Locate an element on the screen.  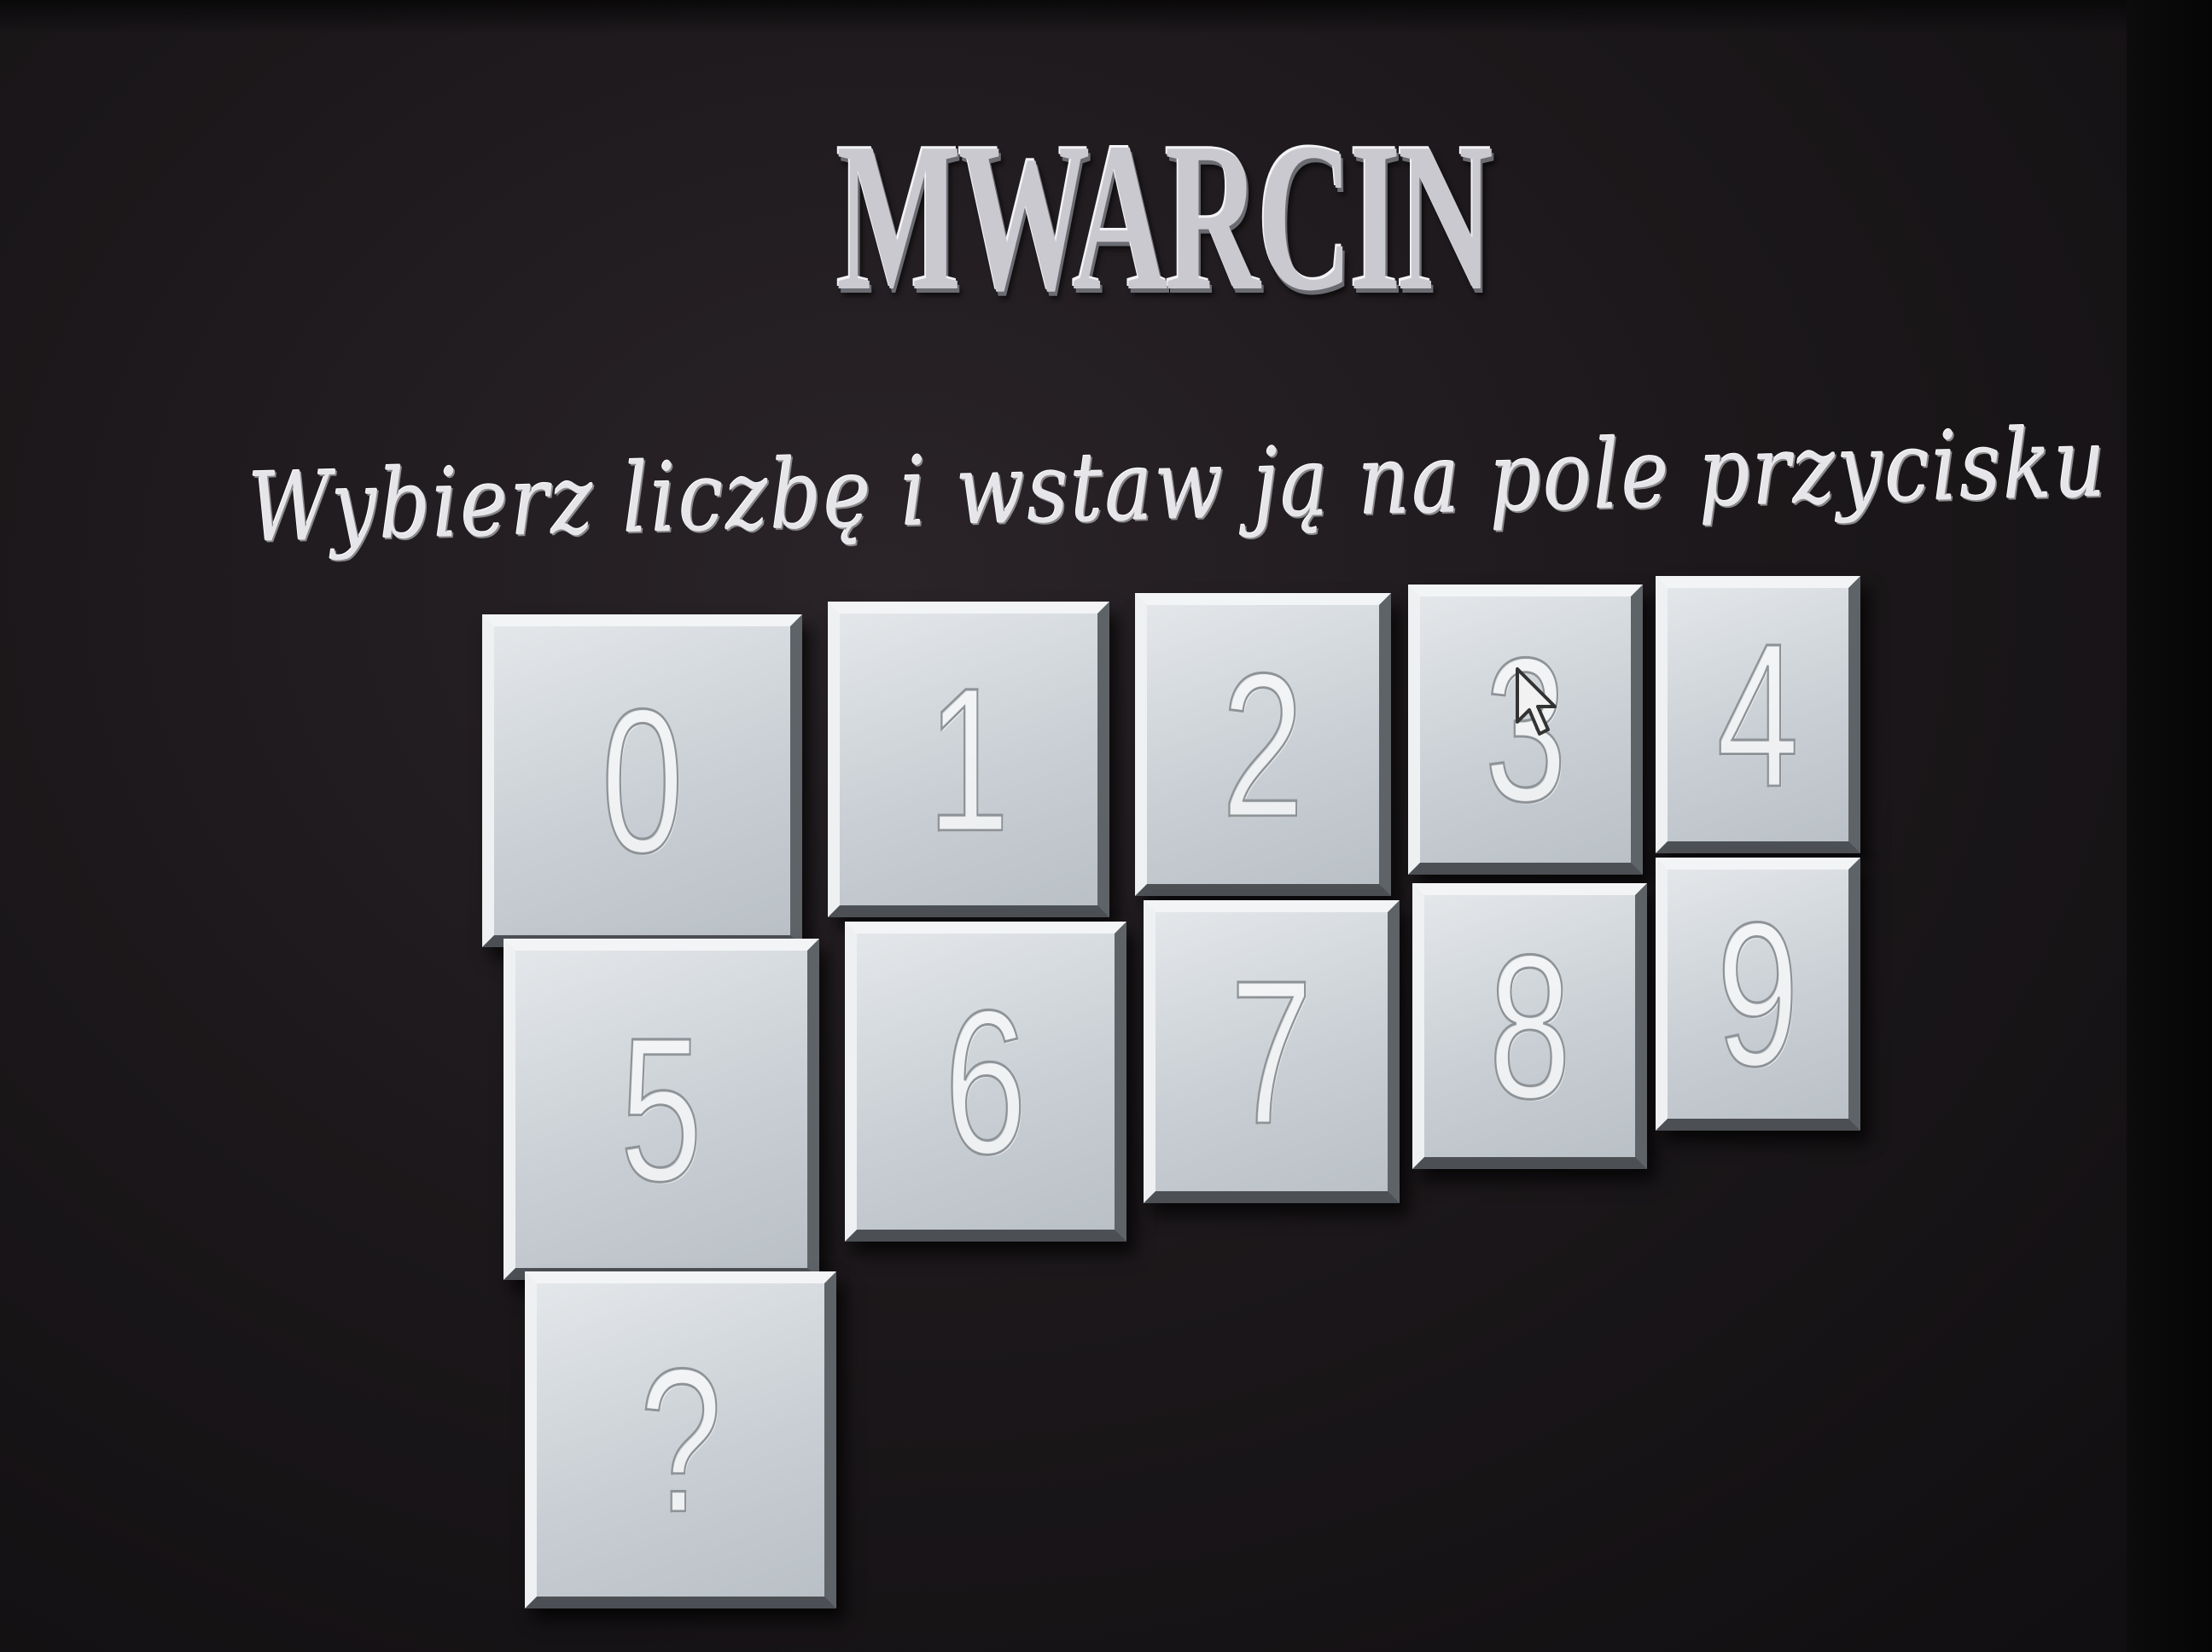
key-1-label: 1 is located at coordinates (968, 759).